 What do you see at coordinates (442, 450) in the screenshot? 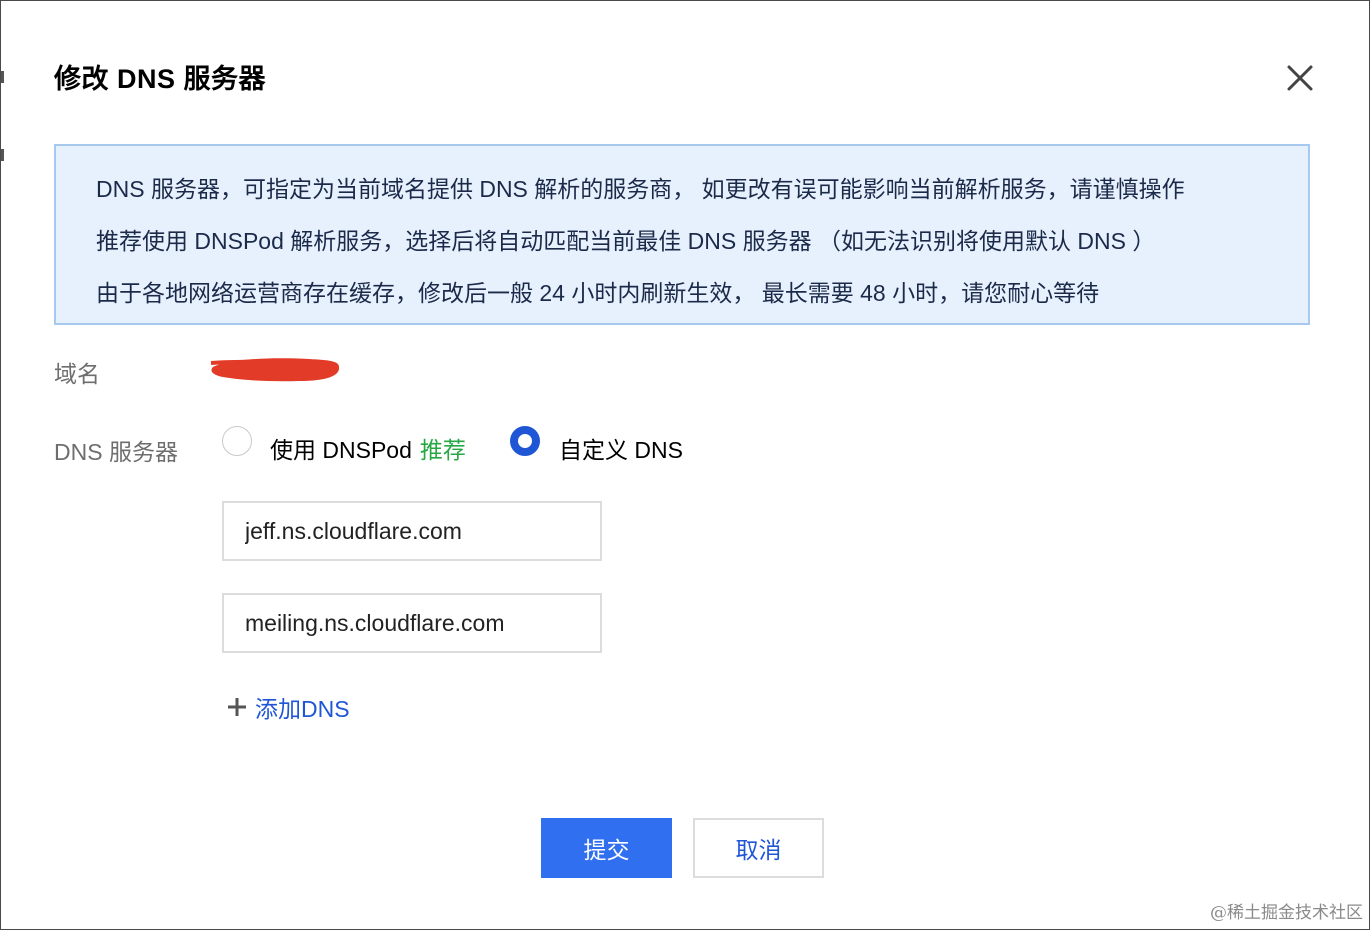
I see `recommend-tag: 推荐` at bounding box center [442, 450].